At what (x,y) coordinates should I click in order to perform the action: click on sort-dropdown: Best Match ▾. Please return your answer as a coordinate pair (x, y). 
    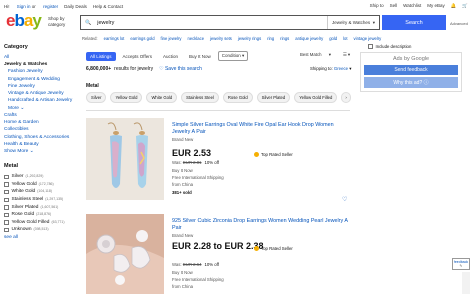
    Looking at the image, I should click on (318, 55).